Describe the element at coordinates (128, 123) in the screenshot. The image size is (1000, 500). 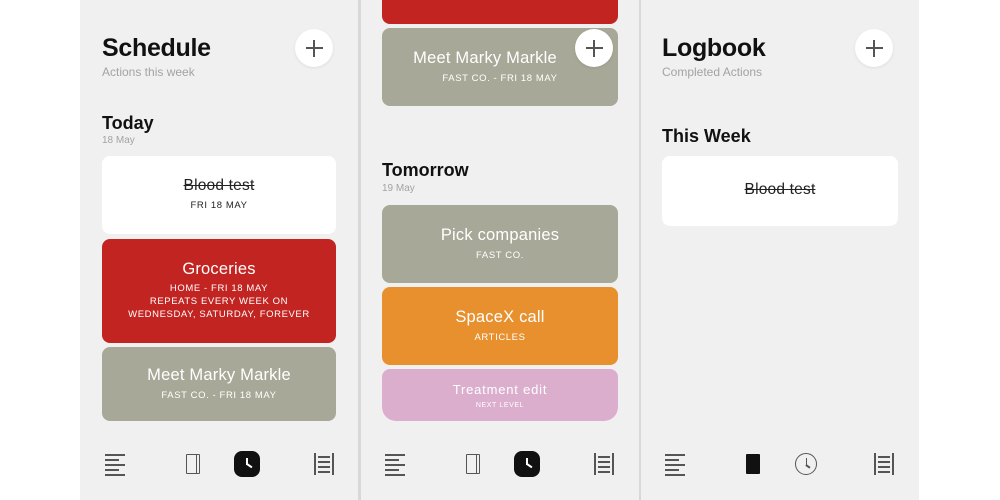
I see `section-title-today: Today` at that location.